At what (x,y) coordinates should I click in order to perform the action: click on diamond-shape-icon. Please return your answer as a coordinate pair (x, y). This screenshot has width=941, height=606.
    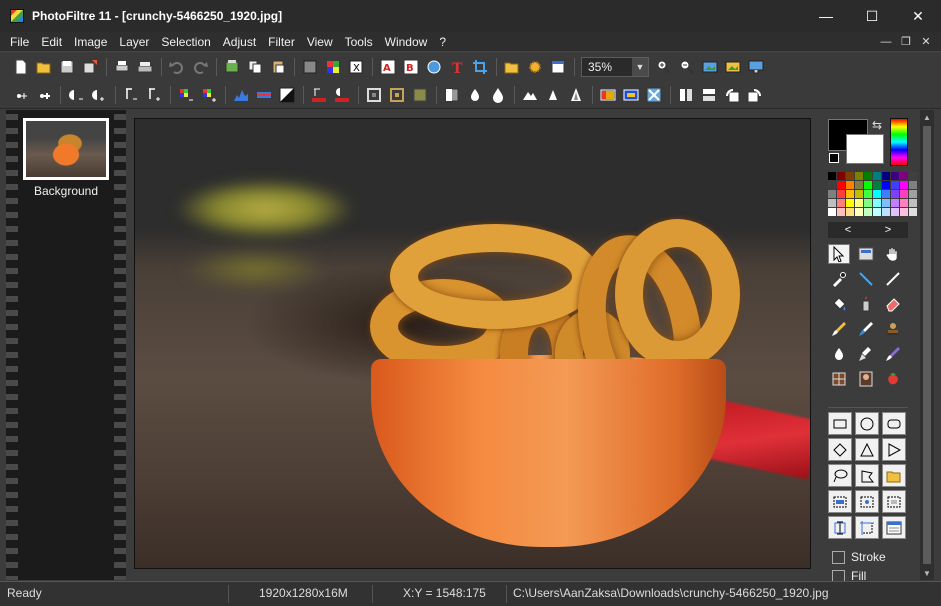
    Looking at the image, I should click on (840, 449).